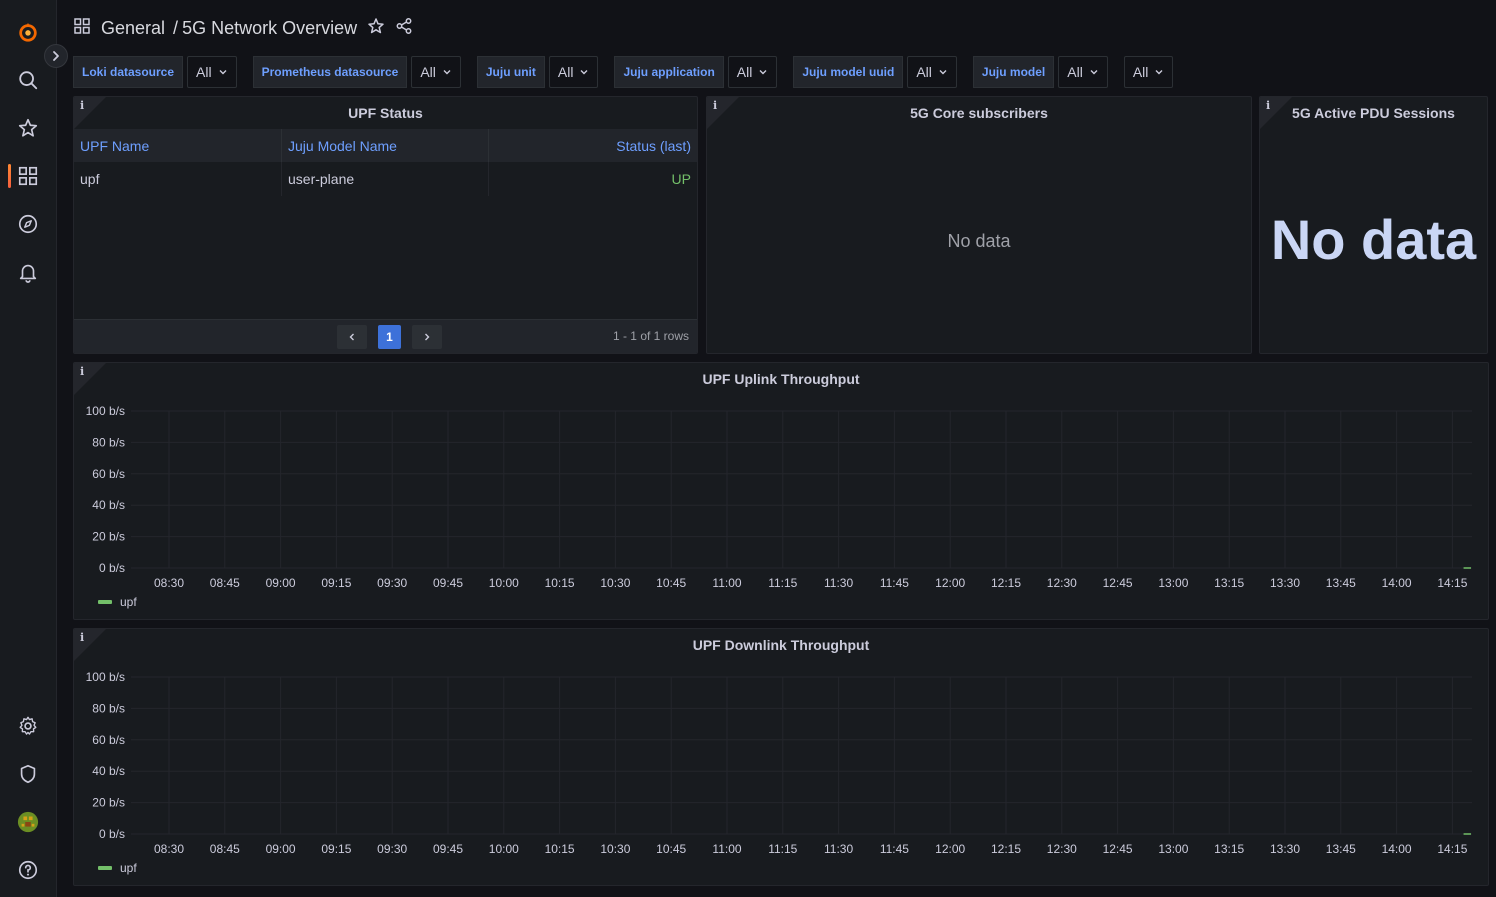 The height and width of the screenshot is (897, 1496). I want to click on x-tick-label: 10:45, so click(671, 583).